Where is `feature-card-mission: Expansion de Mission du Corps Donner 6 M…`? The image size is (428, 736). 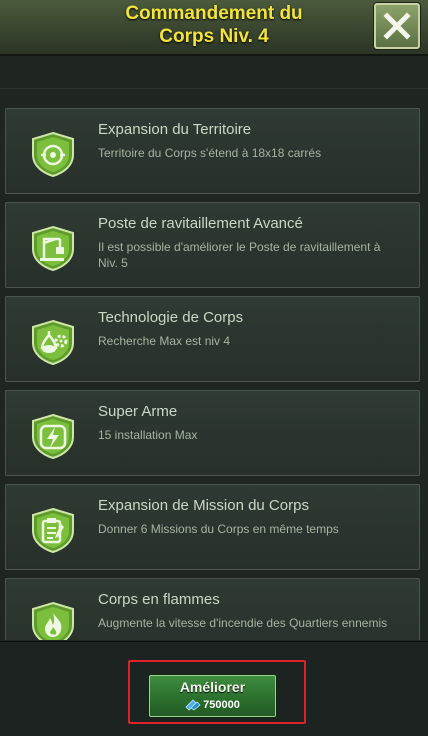
feature-card-mission: Expansion de Mission du Corps Donner 6 M… is located at coordinates (212, 527).